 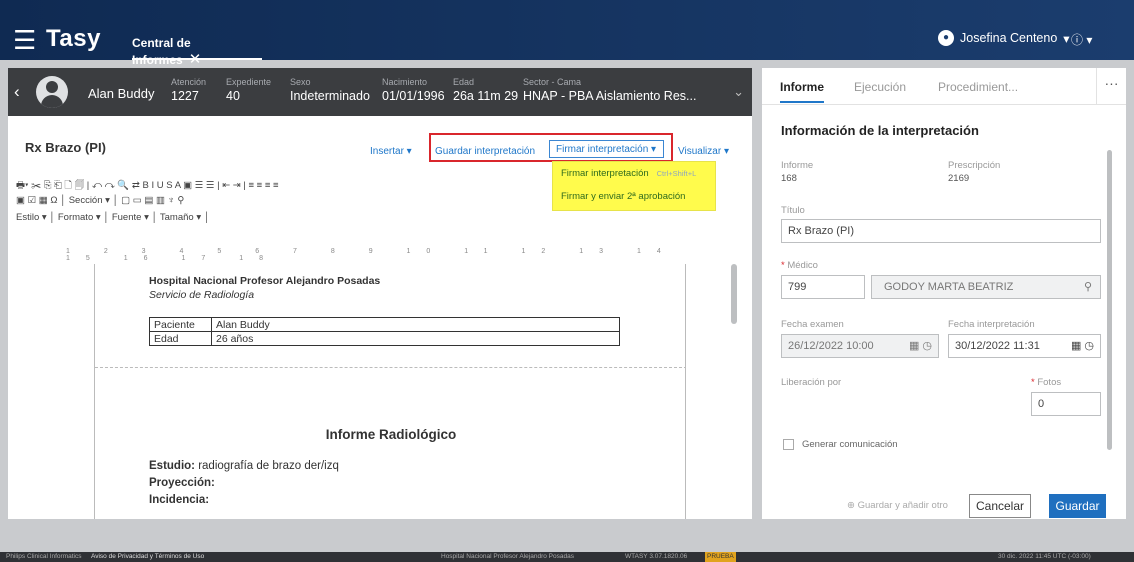 I want to click on guardar-anadir-button: ⊕ Guardar y añadir otro, so click(x=897, y=505).